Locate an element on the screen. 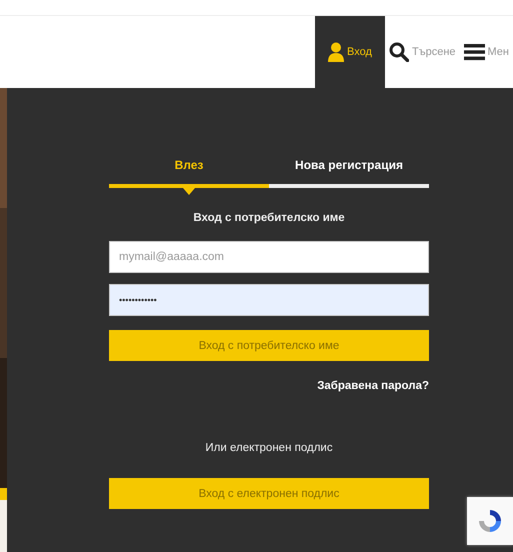  recaptcha-icon is located at coordinates (490, 521).